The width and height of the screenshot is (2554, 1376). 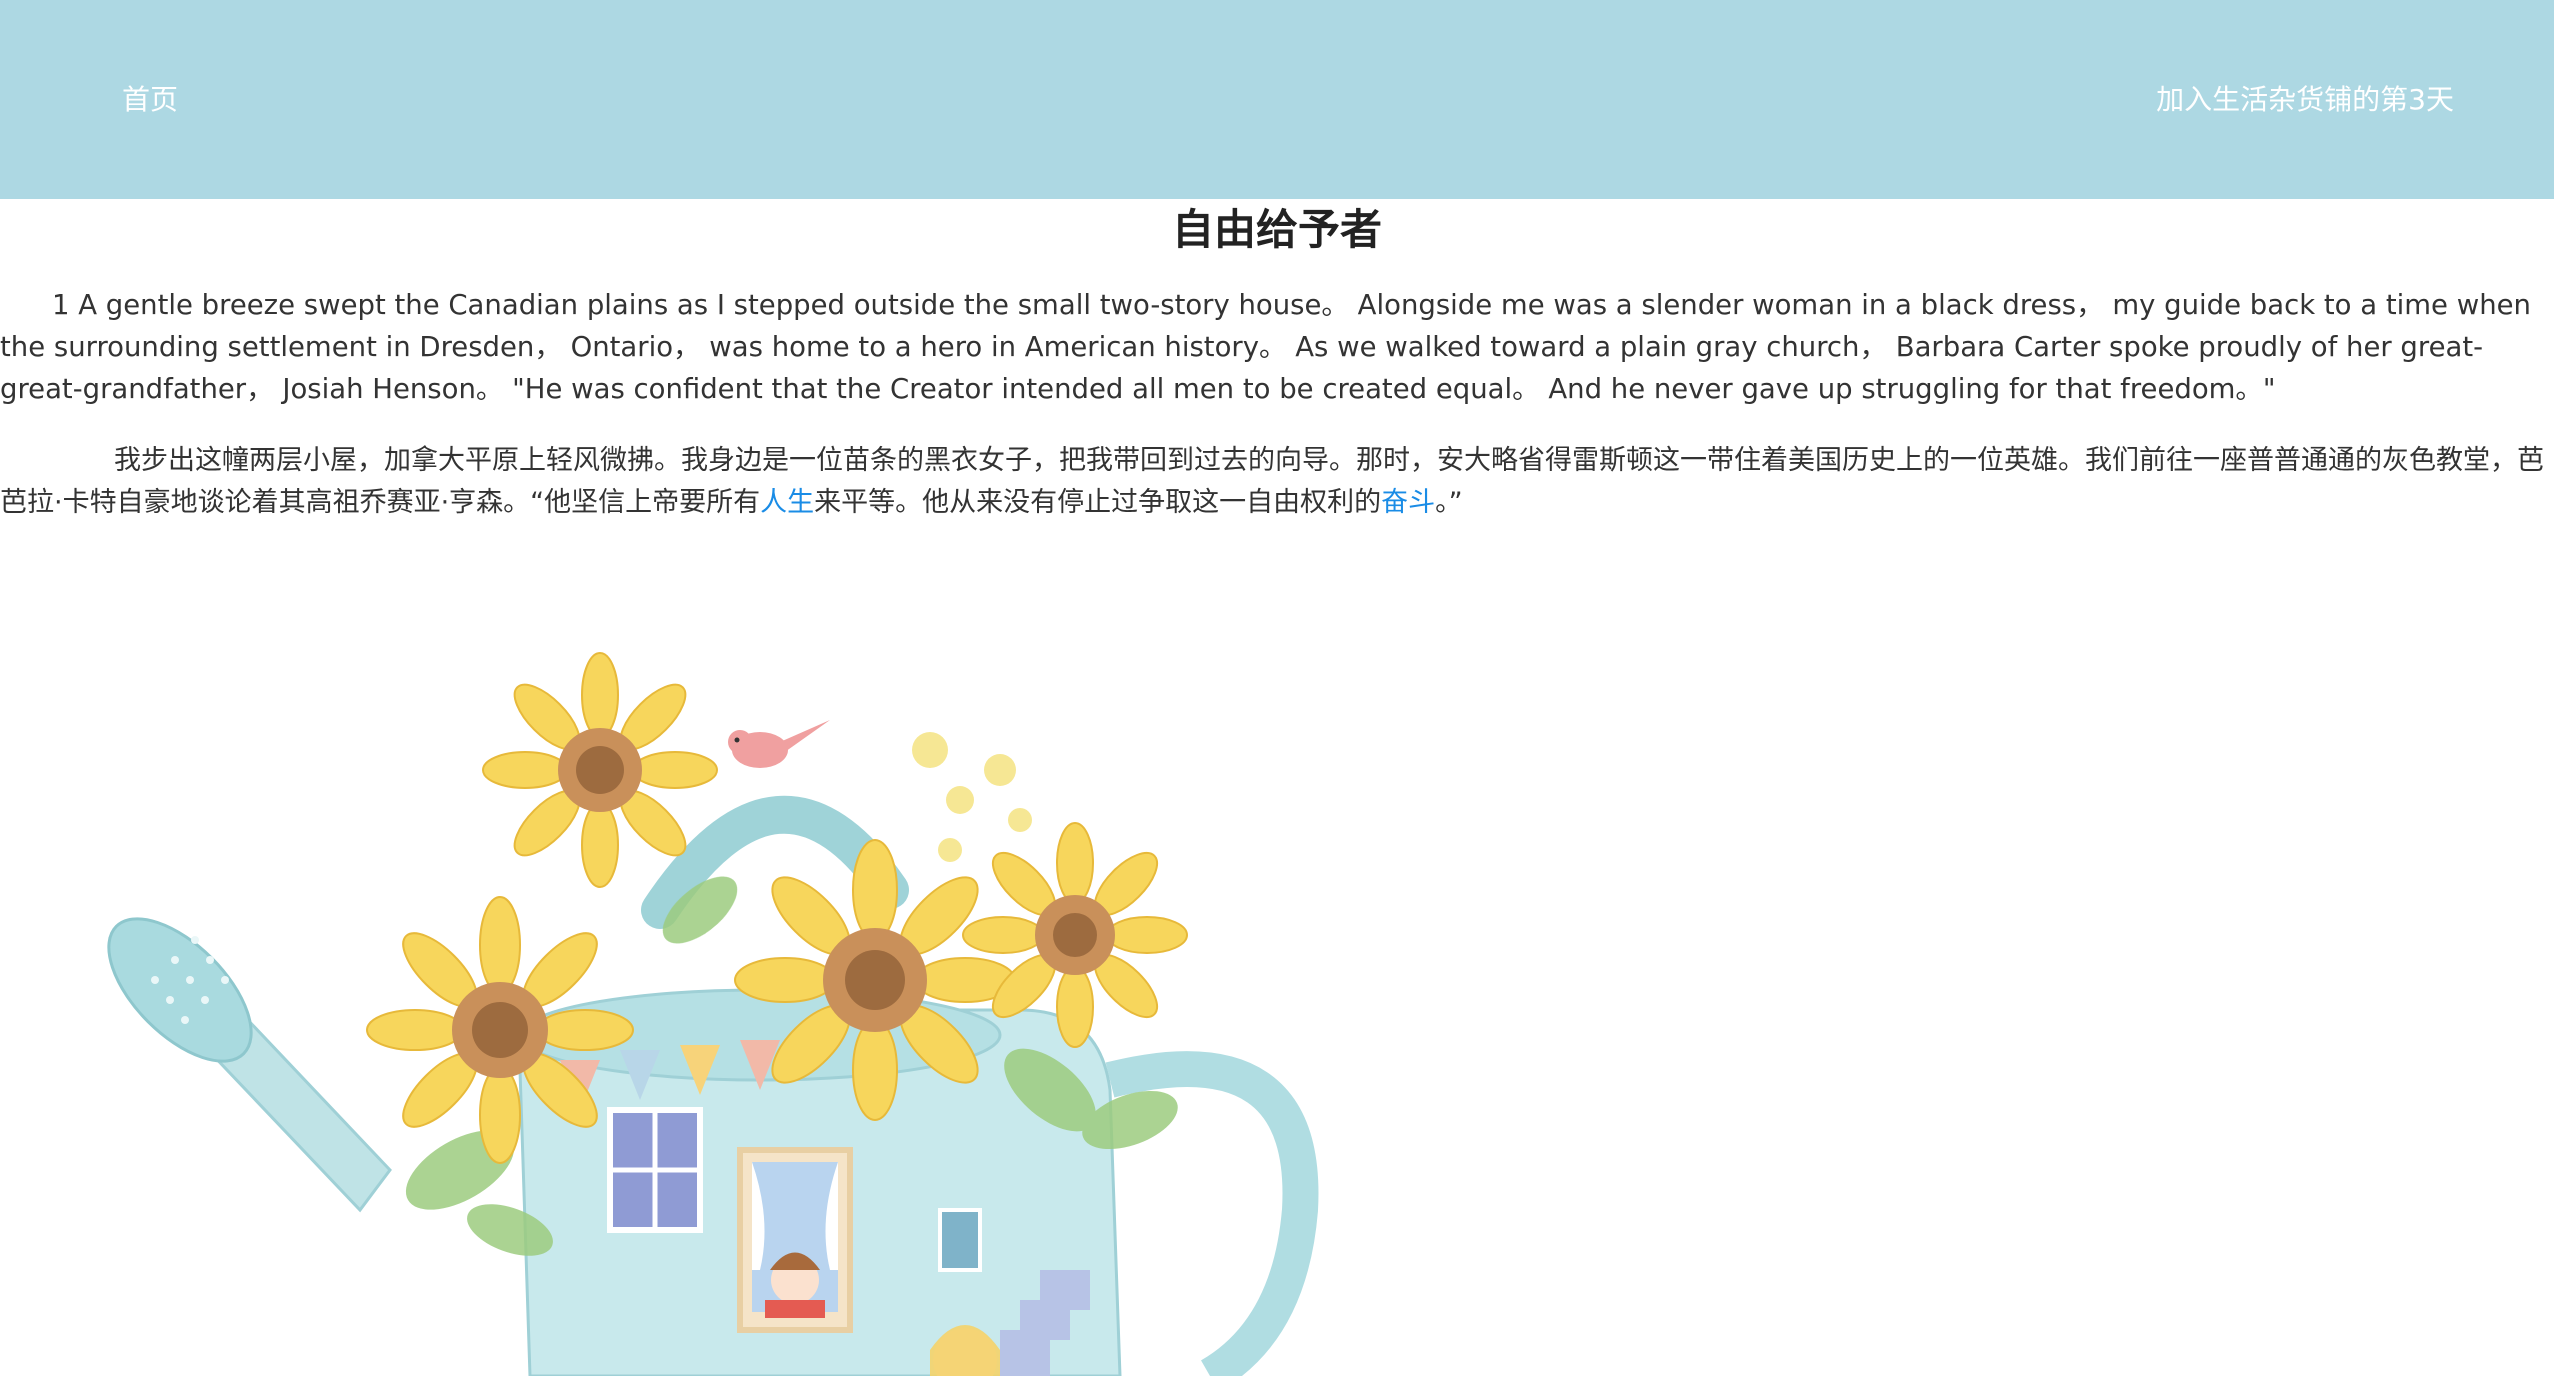 What do you see at coordinates (249, 1065) in the screenshot?
I see `watering-can-spout` at bounding box center [249, 1065].